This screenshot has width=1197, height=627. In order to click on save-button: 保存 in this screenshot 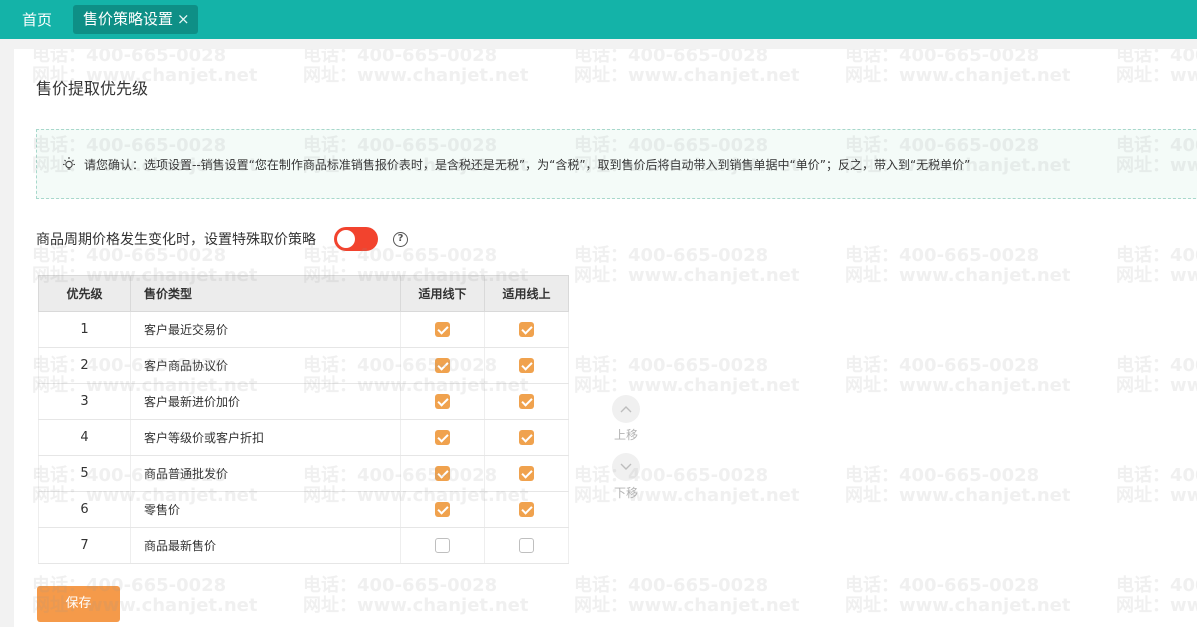, I will do `click(78, 604)`.